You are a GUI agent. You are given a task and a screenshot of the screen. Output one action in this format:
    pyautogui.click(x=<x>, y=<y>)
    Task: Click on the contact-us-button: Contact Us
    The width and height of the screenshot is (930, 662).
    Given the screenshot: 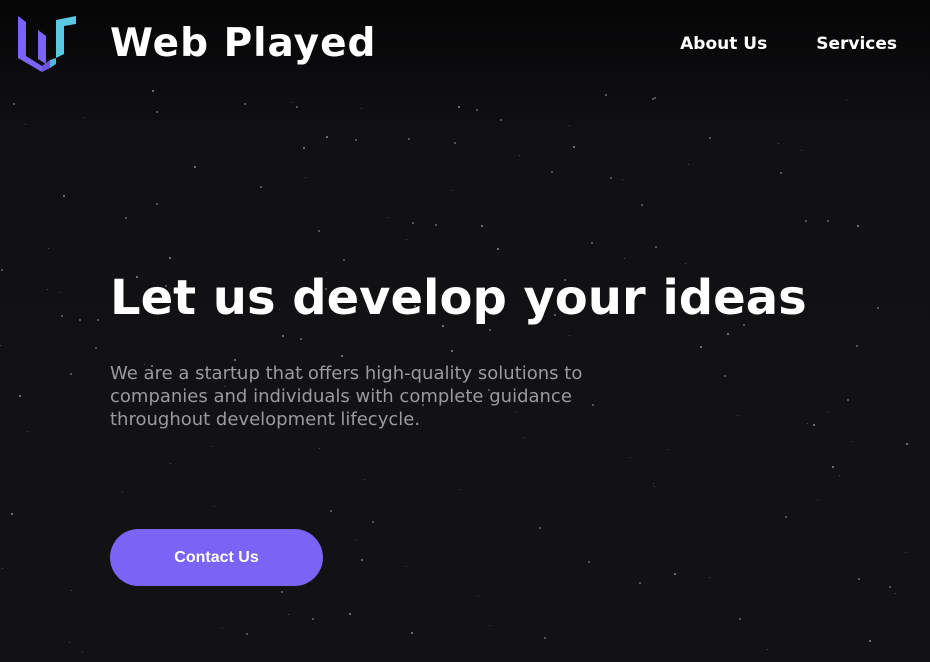 What is the action you would take?
    pyautogui.click(x=216, y=557)
    